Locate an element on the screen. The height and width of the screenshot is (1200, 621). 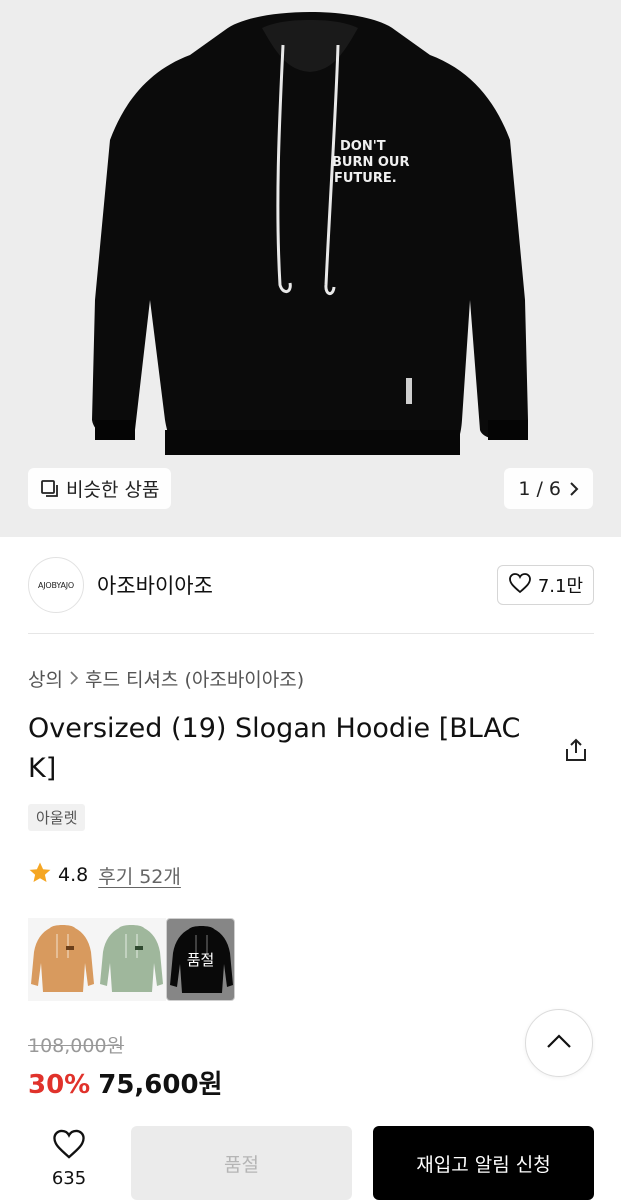
soldout-button: 품절 is located at coordinates (241, 1163).